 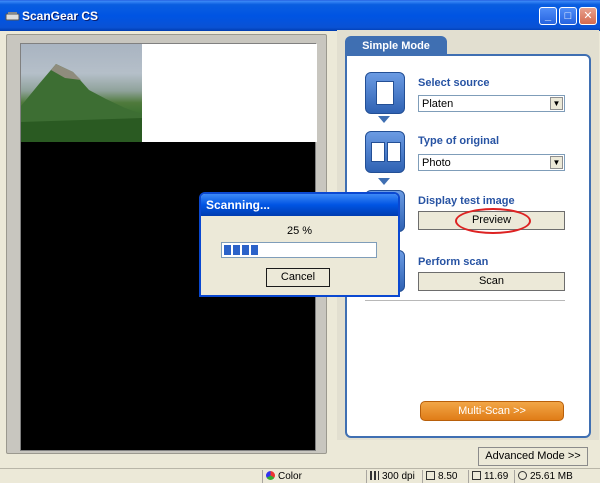 I want to click on tab-simple-mode: Simple Mode, so click(x=396, y=46).